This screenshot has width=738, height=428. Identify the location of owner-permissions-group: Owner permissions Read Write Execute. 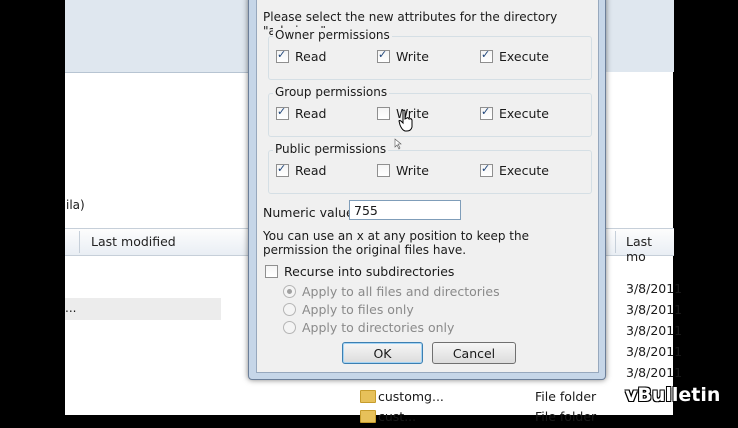
(430, 54).